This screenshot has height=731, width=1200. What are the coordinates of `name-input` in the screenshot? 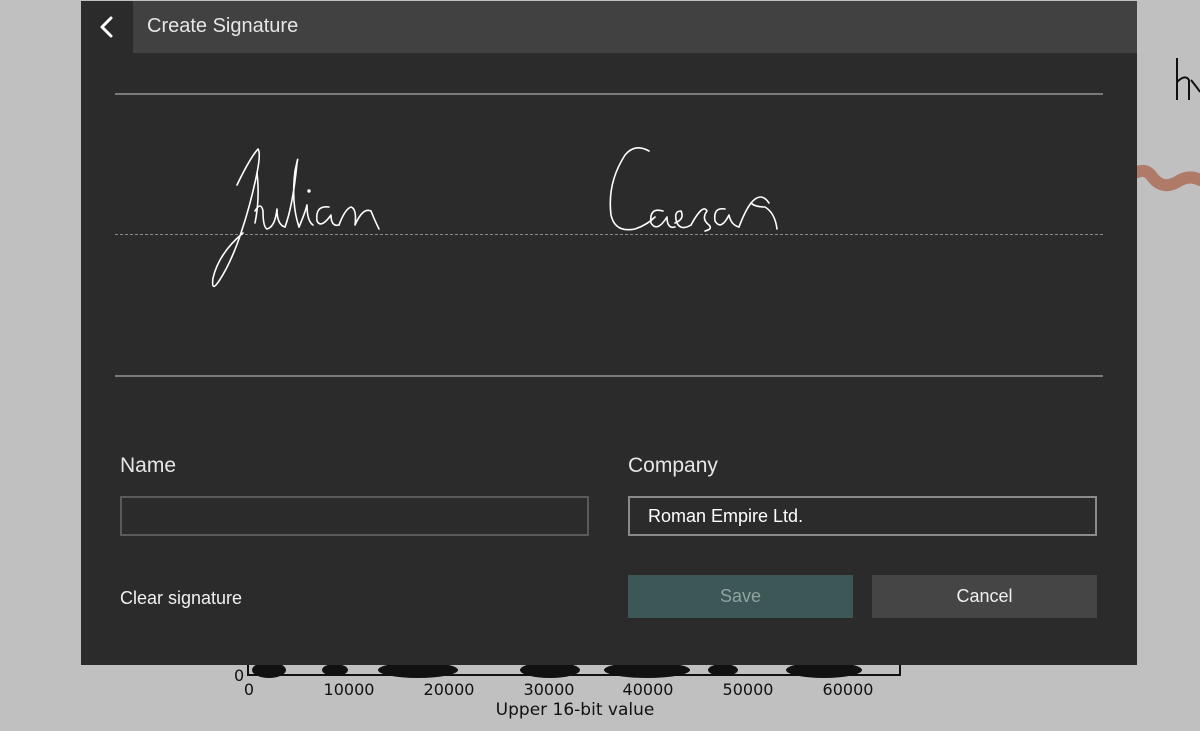 It's located at (354, 516).